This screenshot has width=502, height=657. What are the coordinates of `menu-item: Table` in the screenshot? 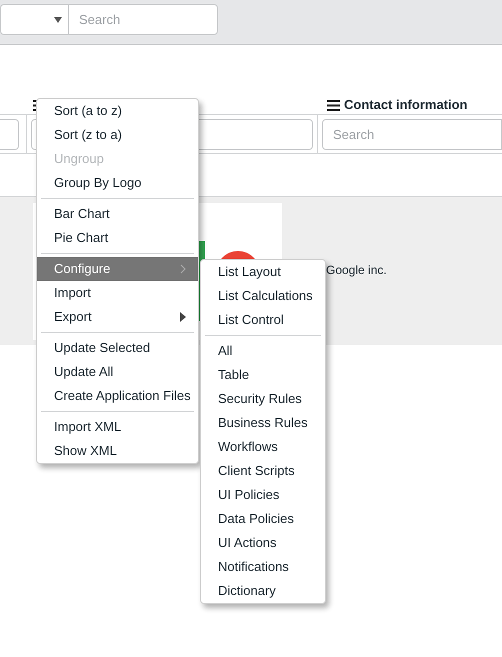 It's located at (263, 375).